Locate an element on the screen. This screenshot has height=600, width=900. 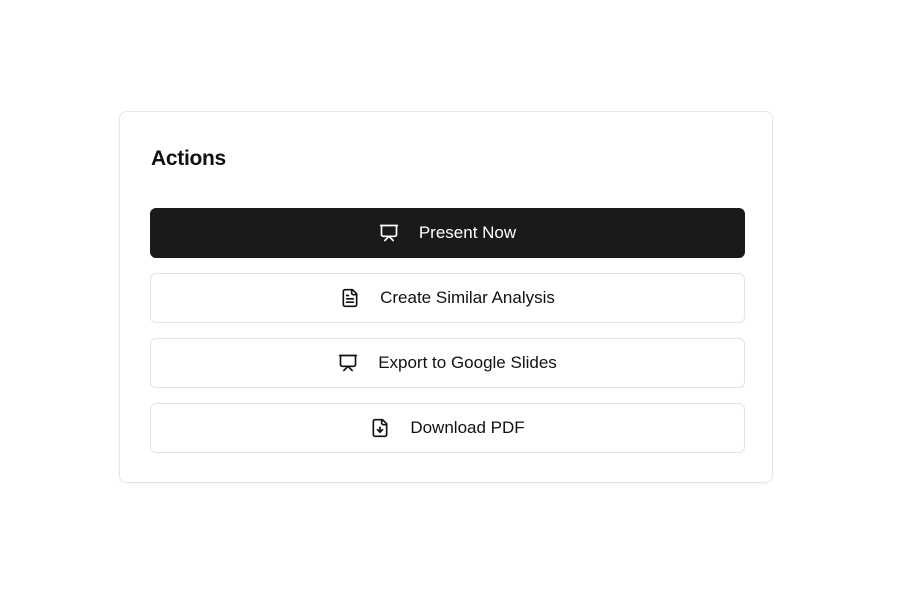
export-to-google-slides-label: Export to Google Slides is located at coordinates (467, 362).